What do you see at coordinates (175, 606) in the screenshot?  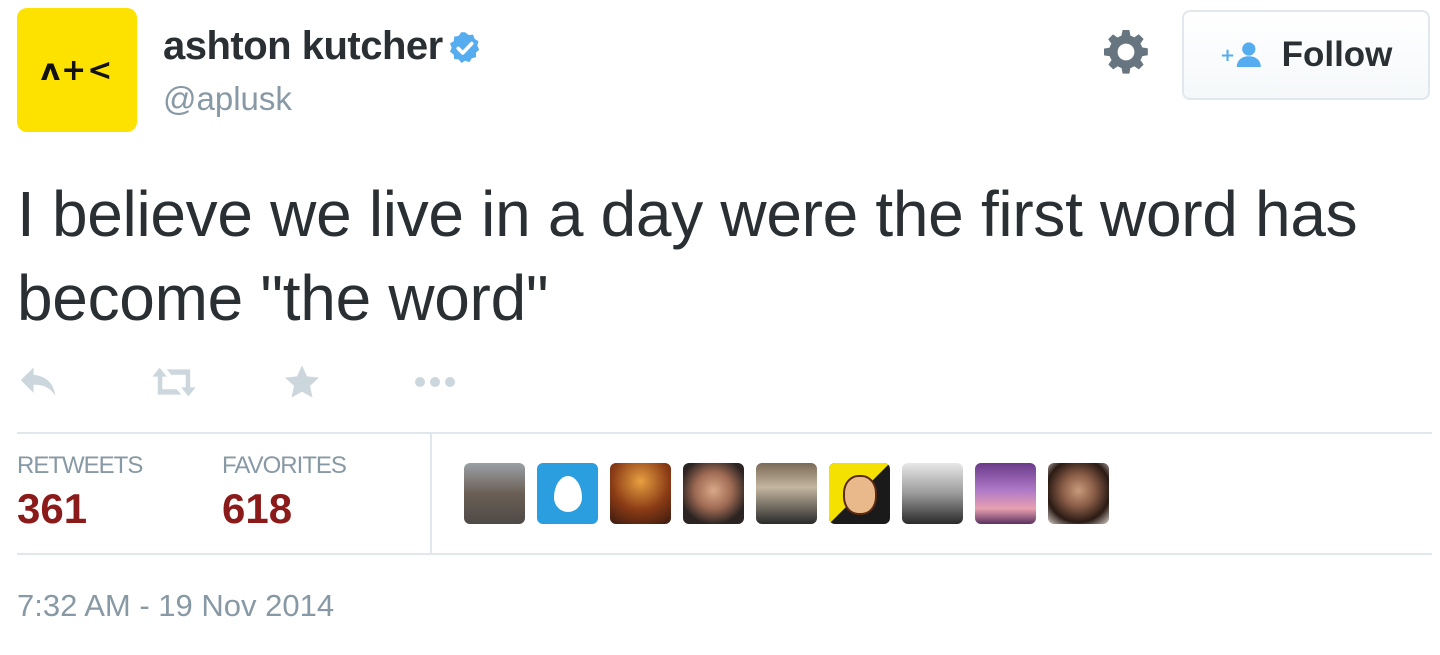 I see `tweet-timestamp: 7:32 AM - 19 Nov 2014` at bounding box center [175, 606].